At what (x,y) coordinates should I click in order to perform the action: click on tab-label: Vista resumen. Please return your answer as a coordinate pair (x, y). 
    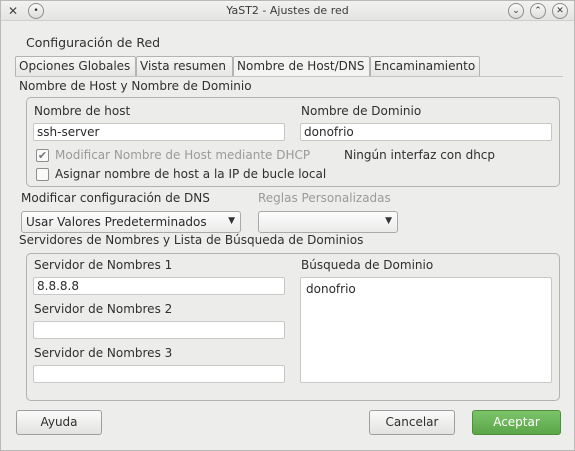
    Looking at the image, I should click on (183, 66).